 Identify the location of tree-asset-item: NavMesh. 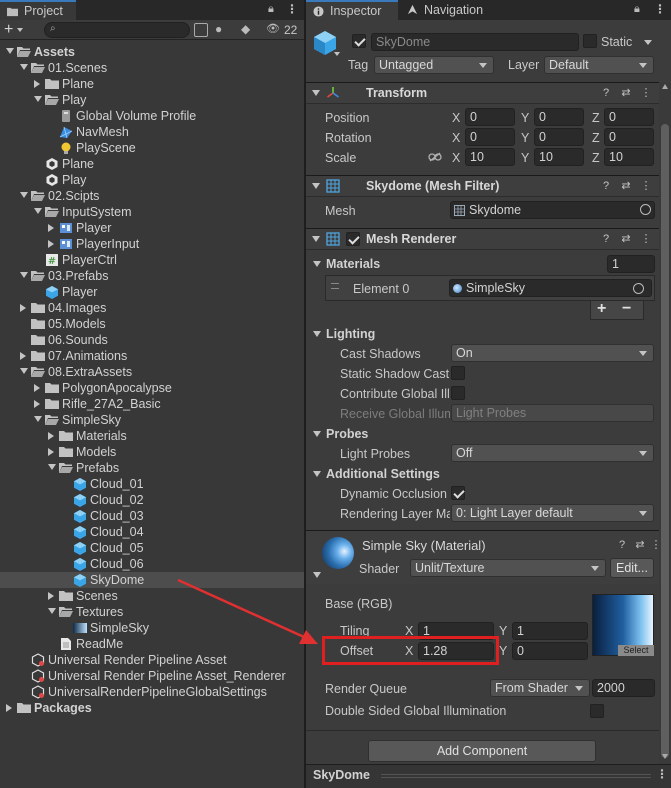
(152, 132).